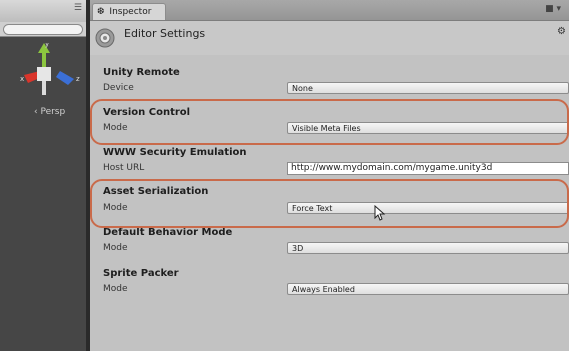 The image size is (569, 351). Describe the element at coordinates (22, 79) in the screenshot. I see `gizmo-x-label: x` at that location.